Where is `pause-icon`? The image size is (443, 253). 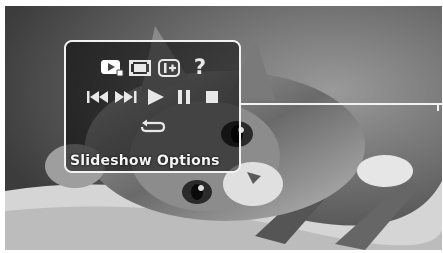 pause-icon is located at coordinates (184, 97).